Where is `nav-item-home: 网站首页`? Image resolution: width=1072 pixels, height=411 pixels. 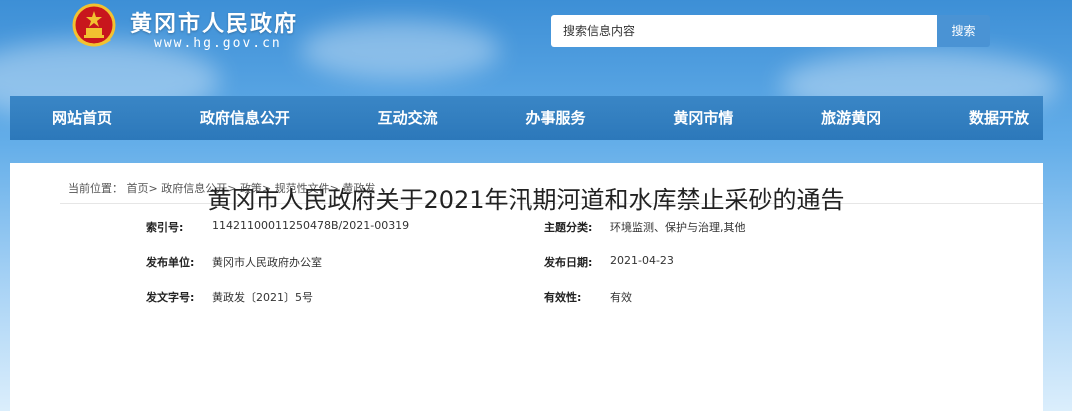
nav-item-home: 网站首页 is located at coordinates (82, 118).